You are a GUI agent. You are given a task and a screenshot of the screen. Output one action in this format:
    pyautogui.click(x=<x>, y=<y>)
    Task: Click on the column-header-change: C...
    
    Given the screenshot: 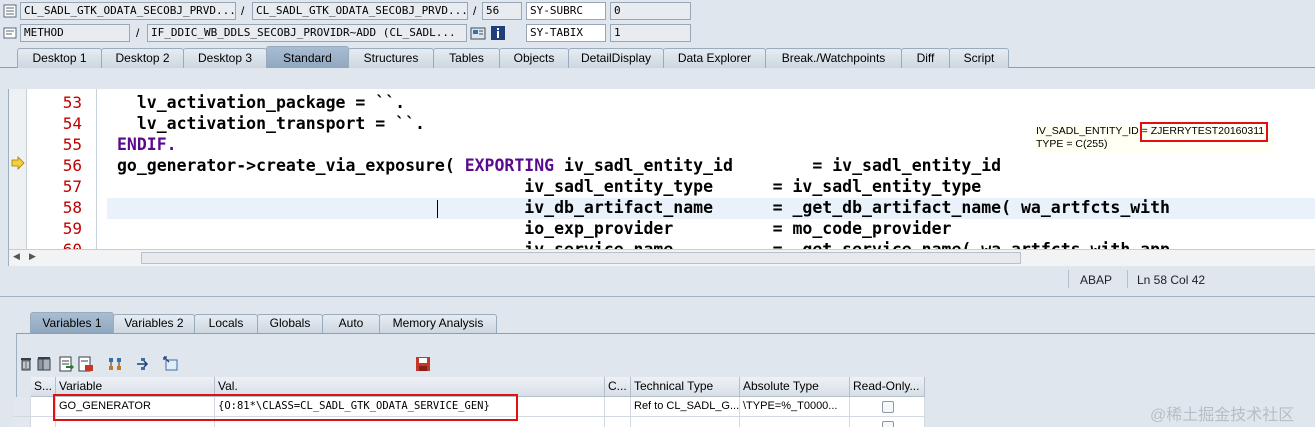 What is the action you would take?
    pyautogui.click(x=618, y=387)
    